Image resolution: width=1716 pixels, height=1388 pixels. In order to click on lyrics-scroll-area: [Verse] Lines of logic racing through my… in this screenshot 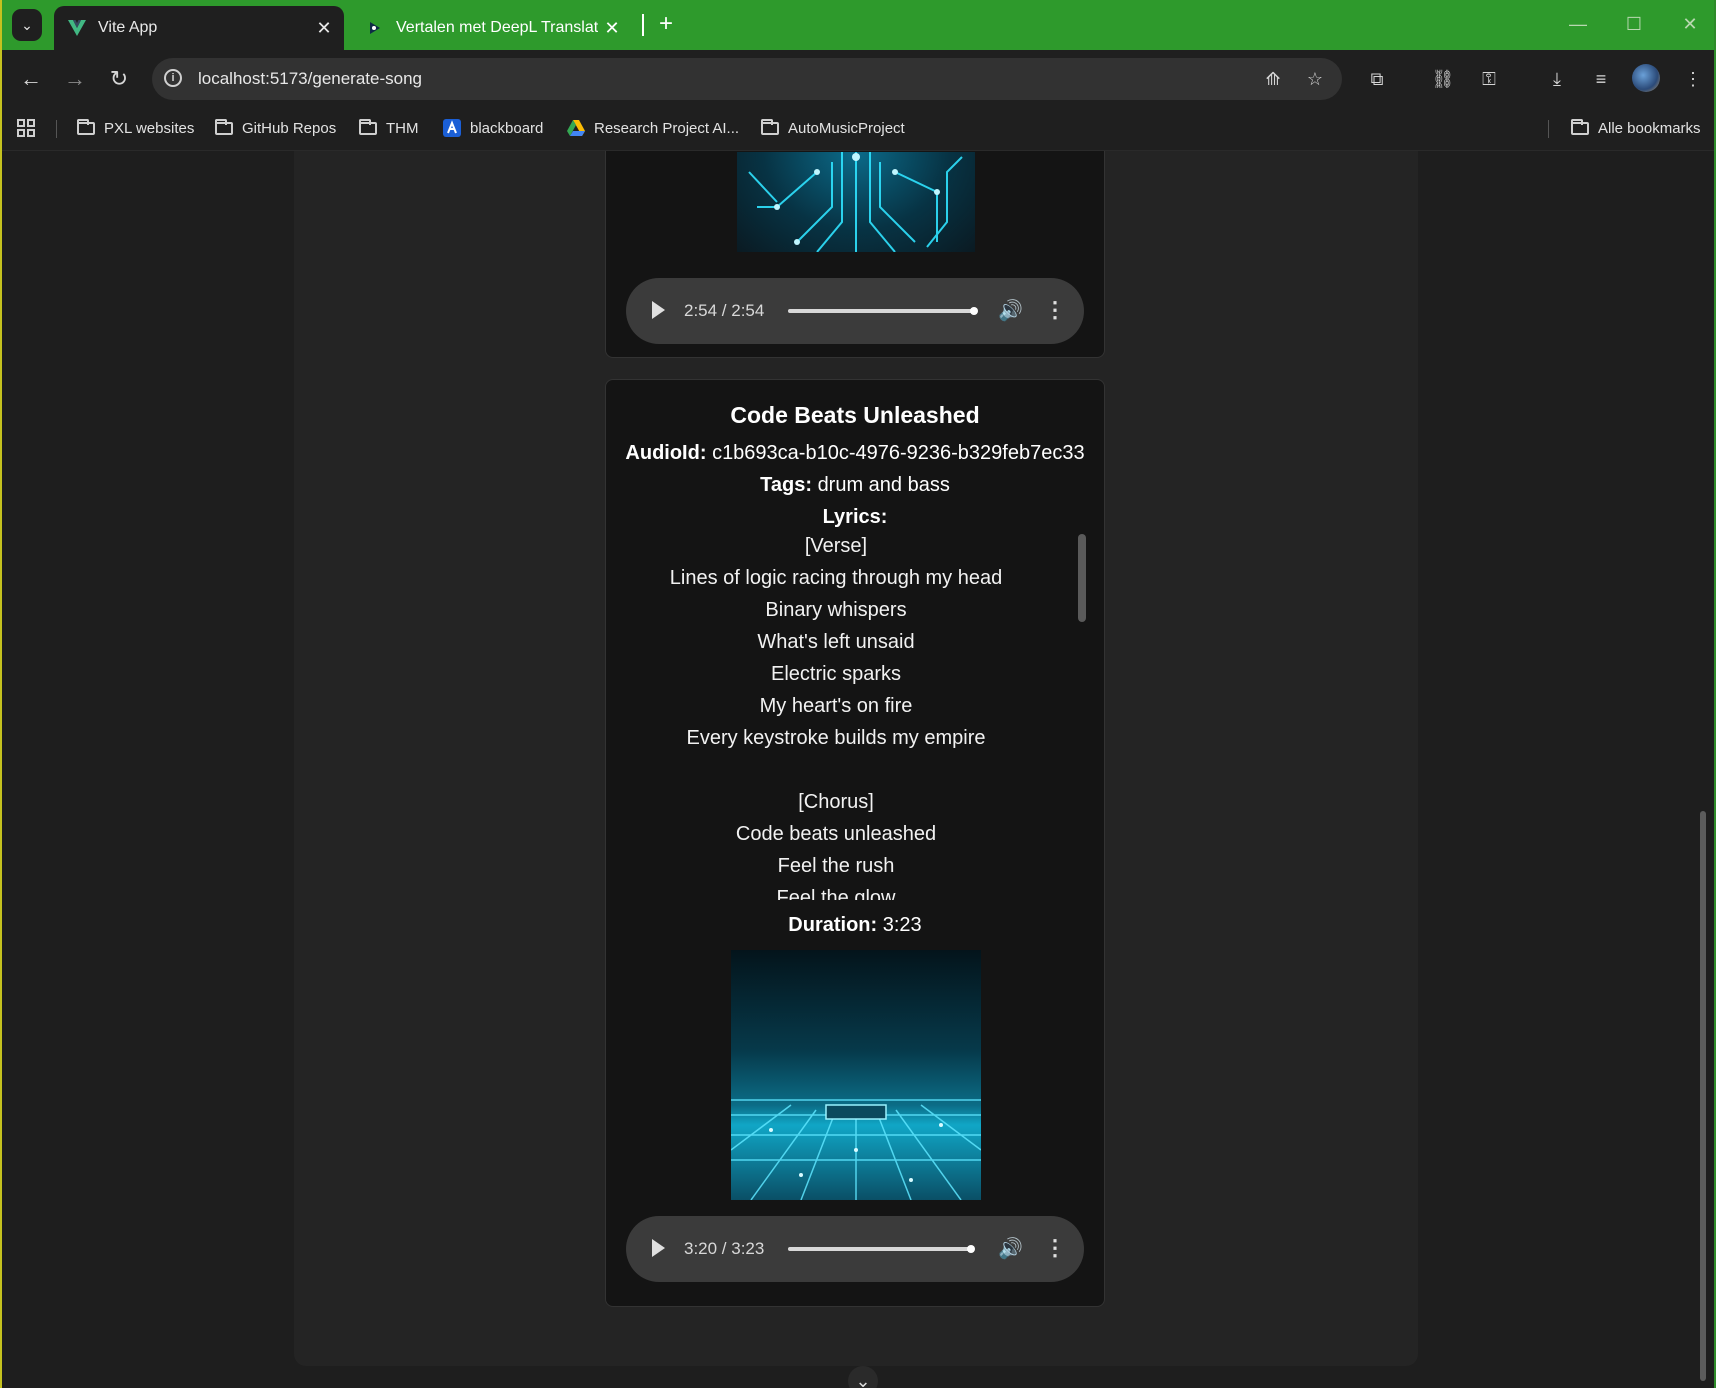, I will do `click(851, 715)`.